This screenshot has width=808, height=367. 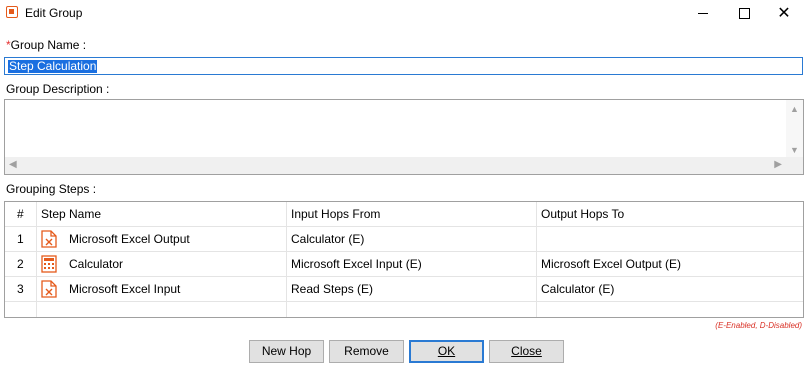 What do you see at coordinates (49, 239) in the screenshot?
I see `excel-output-icon` at bounding box center [49, 239].